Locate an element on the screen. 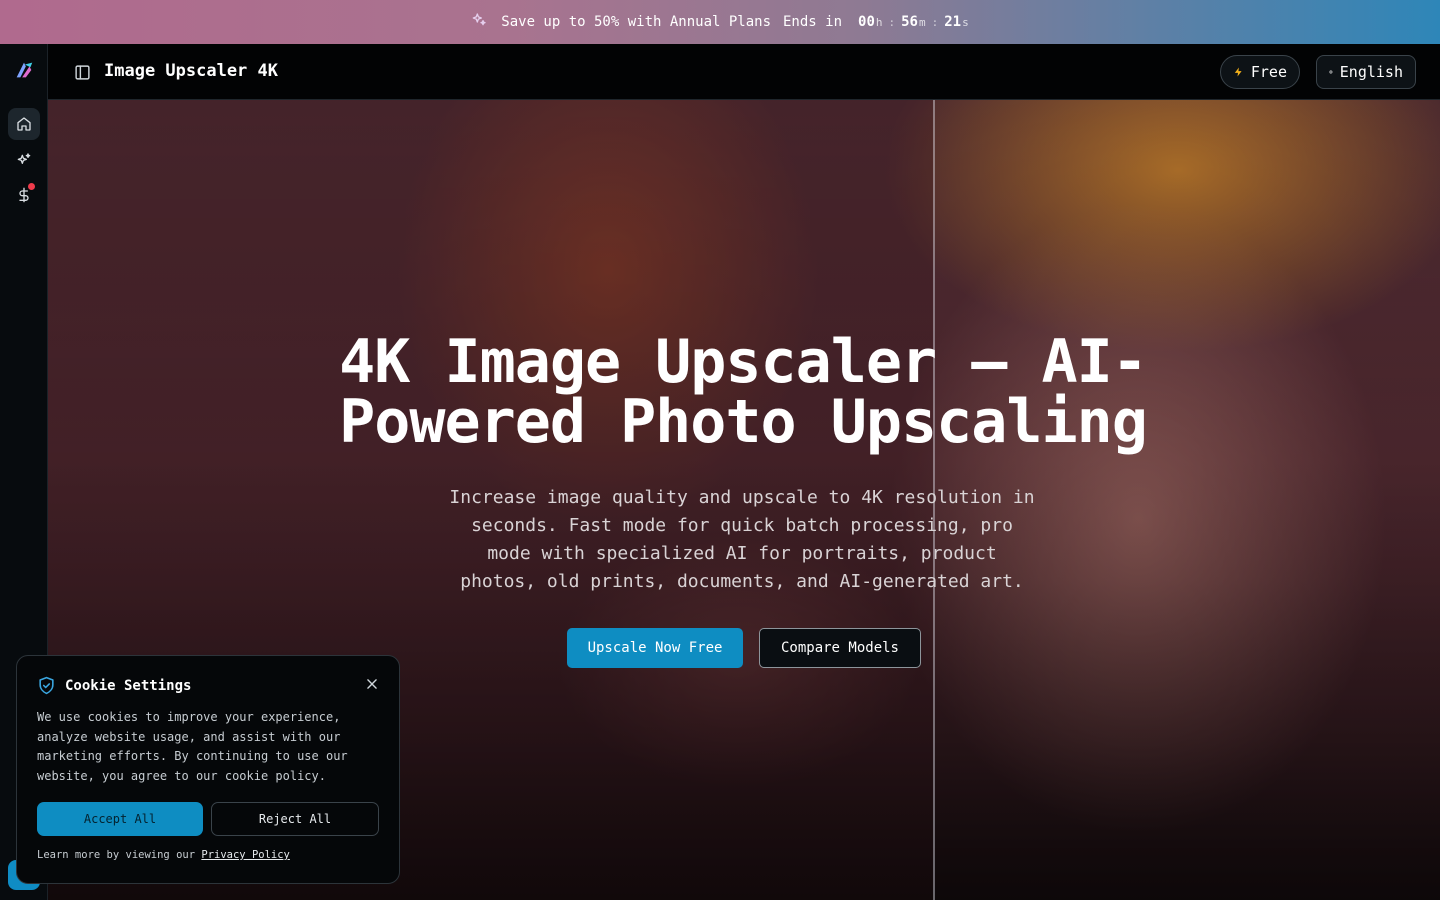 This screenshot has width=1440, height=900. countdown-minutes: 56 is located at coordinates (909, 22).